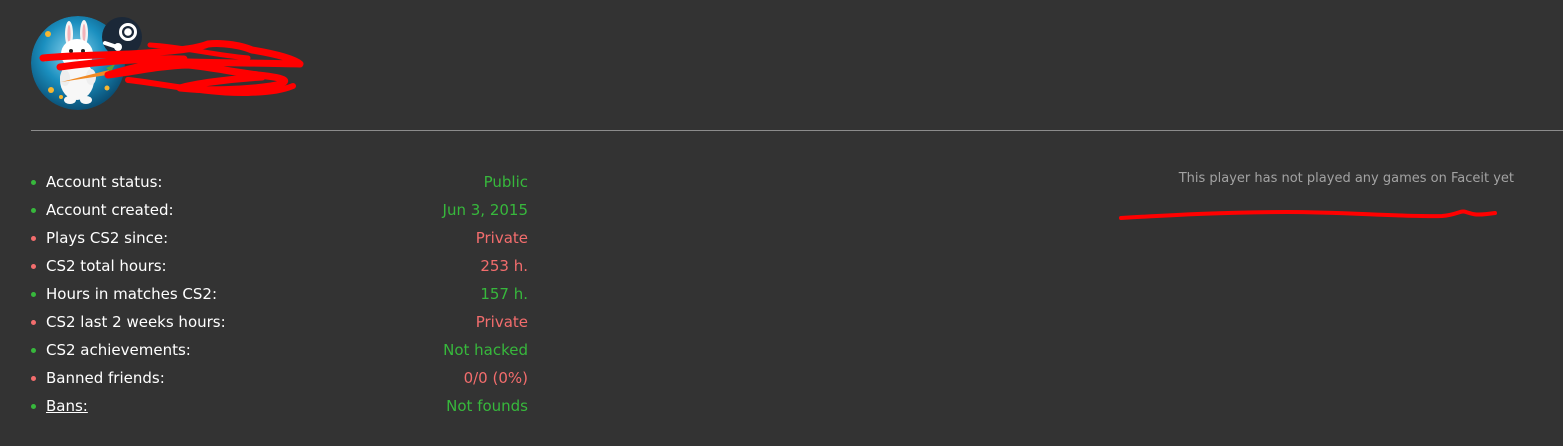  Describe the element at coordinates (105, 378) in the screenshot. I see `stat-label: Banned friends:` at that location.